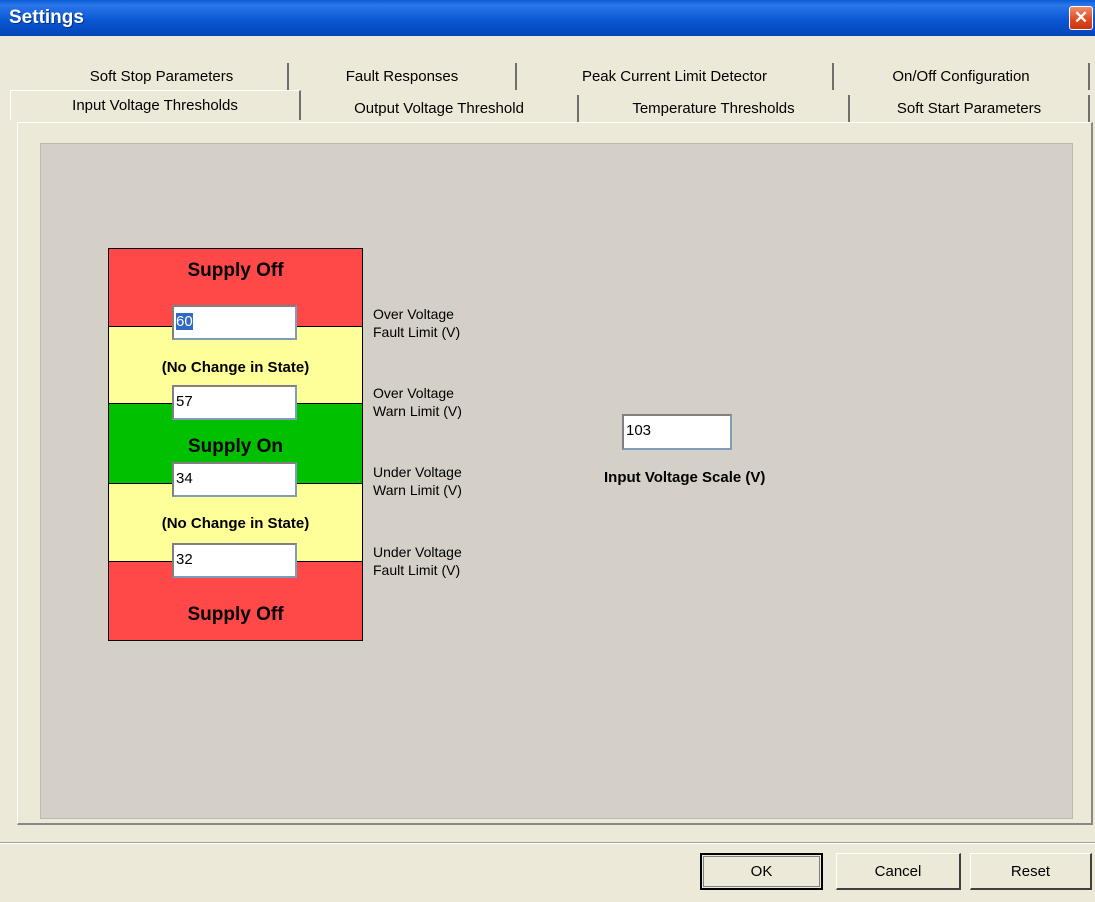  Describe the element at coordinates (184, 559) in the screenshot. I see `field-value: 32` at that location.